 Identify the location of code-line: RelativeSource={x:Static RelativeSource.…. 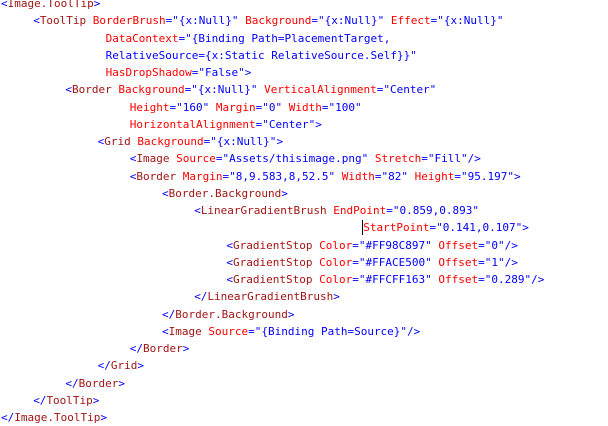
(261, 55).